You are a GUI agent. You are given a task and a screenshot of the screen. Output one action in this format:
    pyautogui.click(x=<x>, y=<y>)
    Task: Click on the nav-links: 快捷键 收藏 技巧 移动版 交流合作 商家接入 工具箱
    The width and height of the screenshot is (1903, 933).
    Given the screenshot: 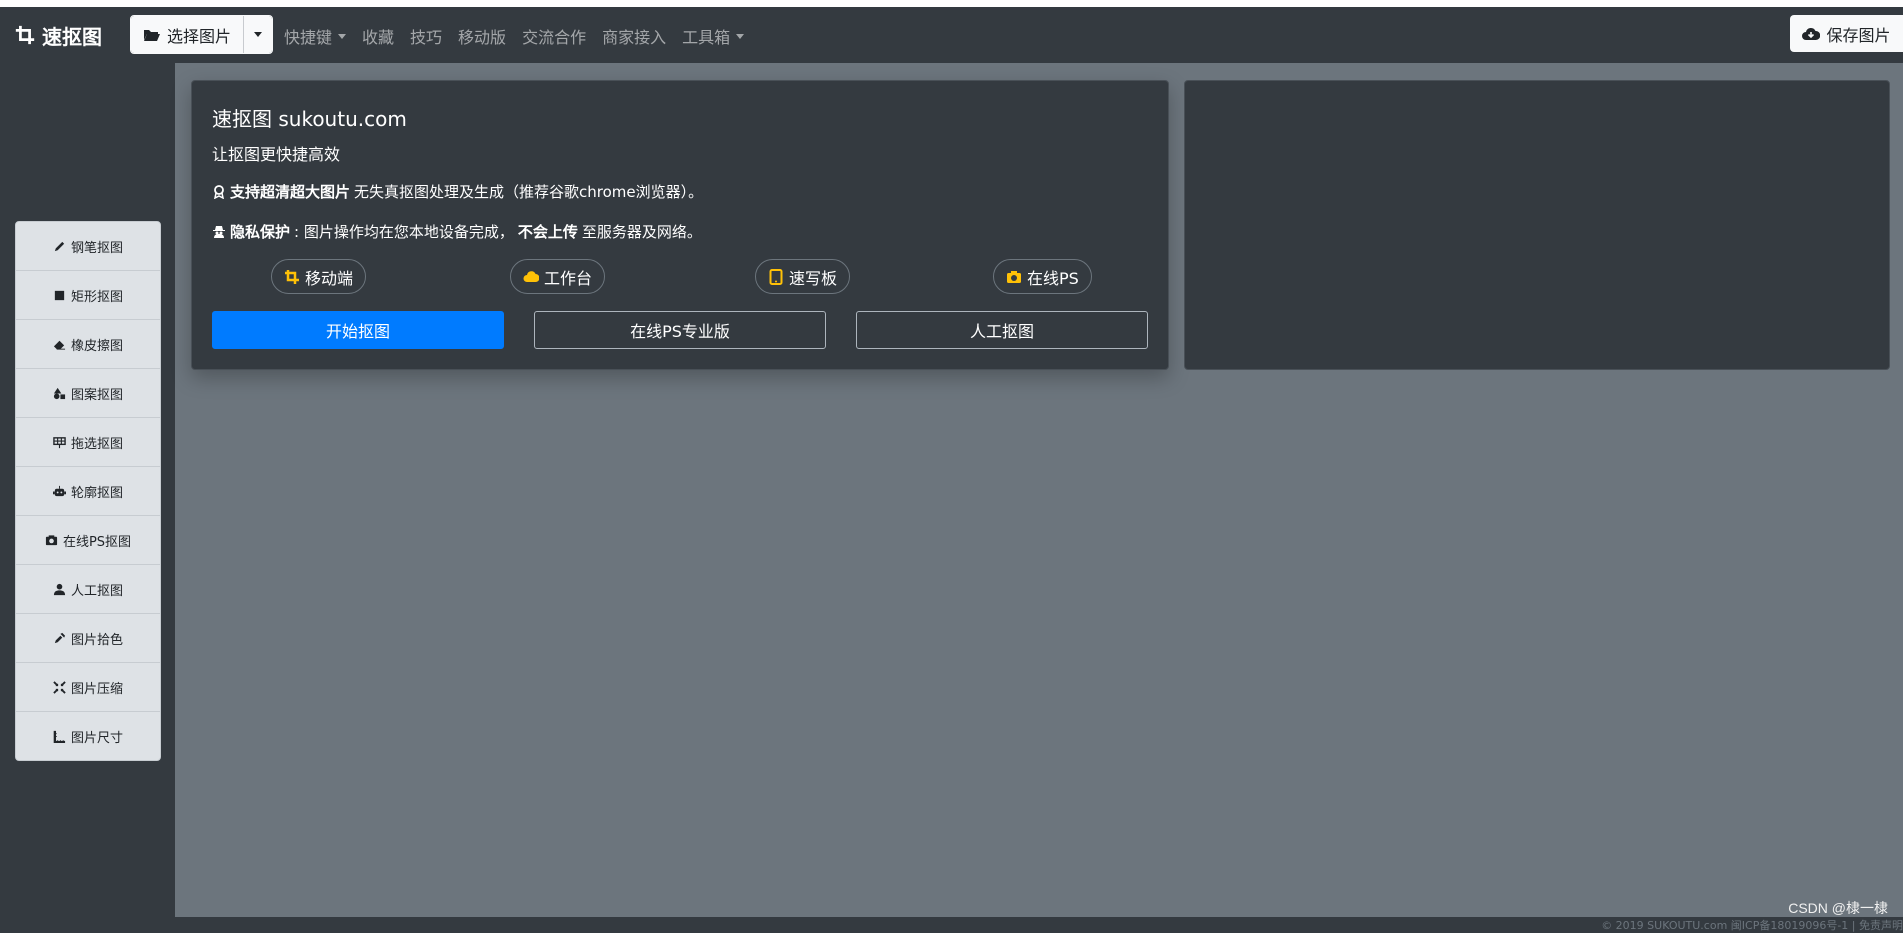 What is the action you would take?
    pyautogui.click(x=514, y=36)
    